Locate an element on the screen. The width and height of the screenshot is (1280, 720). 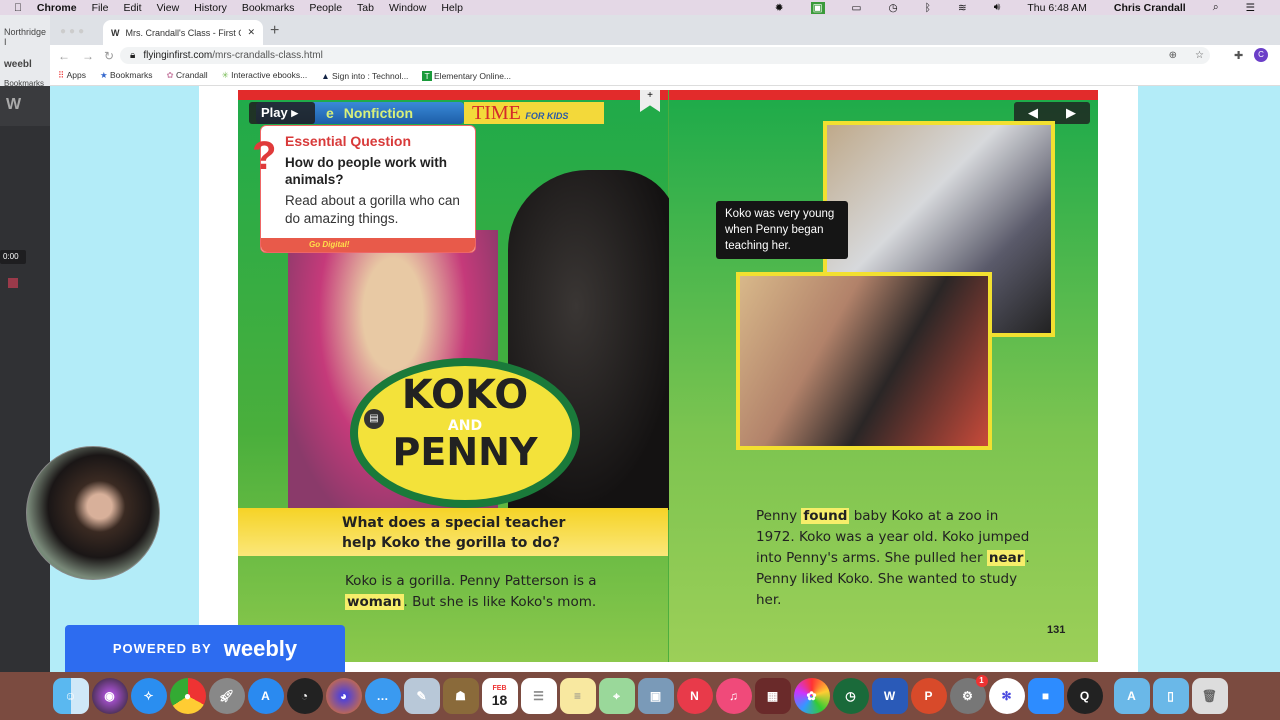
siri-icon: ◉ is located at coordinates (109, 696).